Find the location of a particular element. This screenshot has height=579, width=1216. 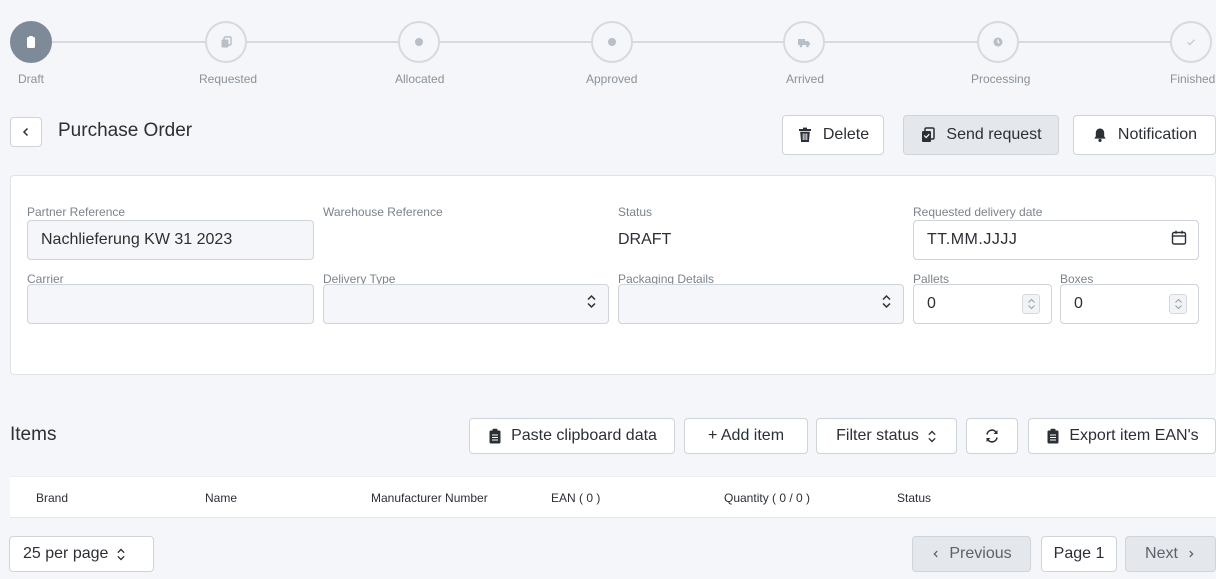

step-requested-circle is located at coordinates (226, 42).